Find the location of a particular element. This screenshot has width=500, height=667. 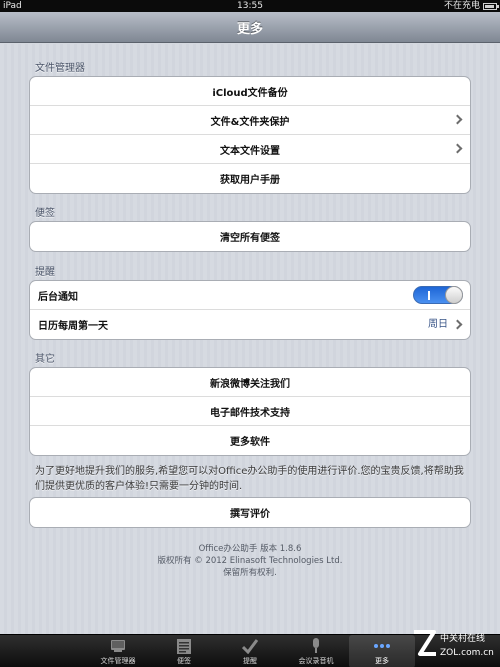

folder-icon is located at coordinates (118, 646).